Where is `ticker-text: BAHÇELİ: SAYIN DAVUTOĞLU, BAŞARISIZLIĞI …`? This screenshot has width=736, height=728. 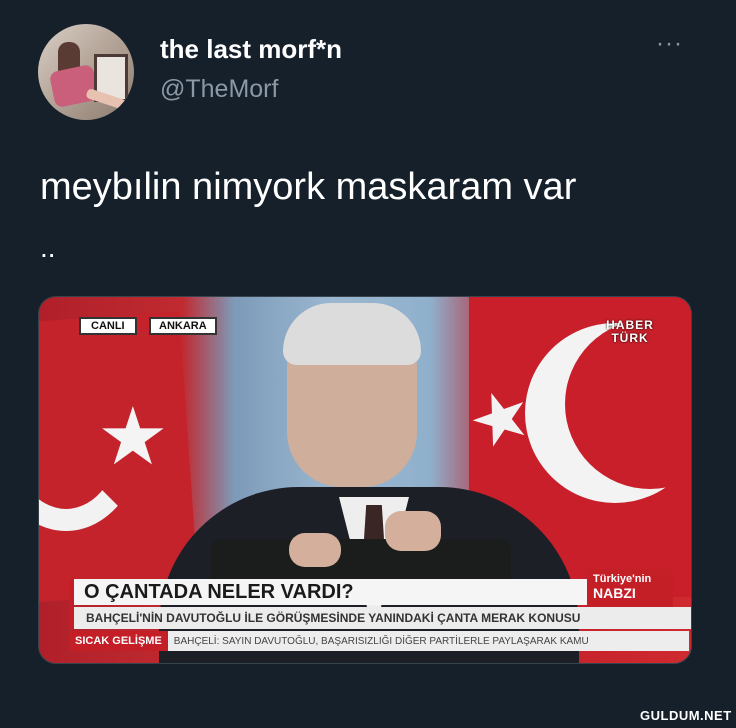
ticker-text: BAHÇELİ: SAYIN DAVUTOĞLU, BAŞARISIZLIĞI … is located at coordinates (381, 641).